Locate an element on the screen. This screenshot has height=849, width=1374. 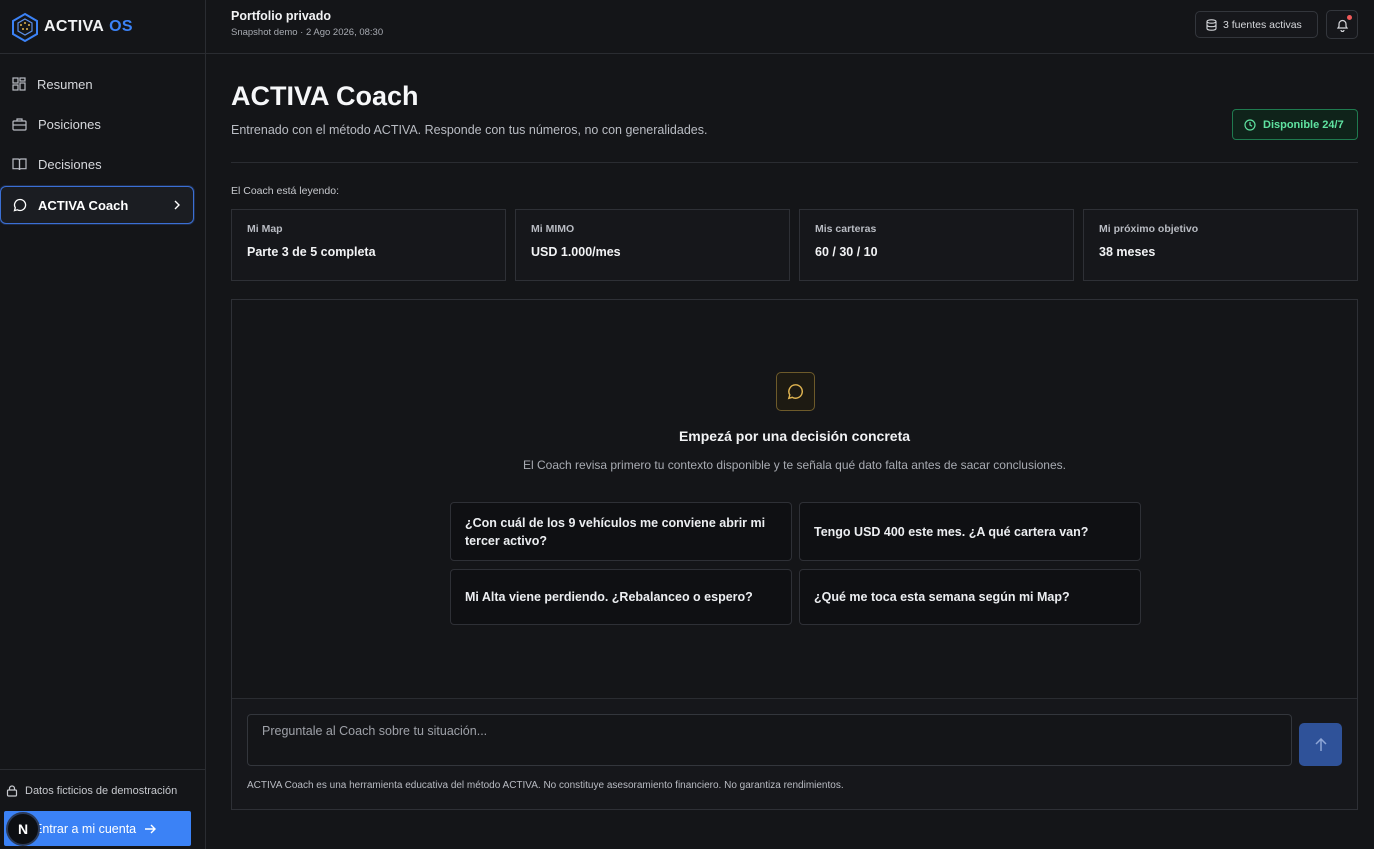
sidebar-item-label: Decisiones is located at coordinates (70, 164).